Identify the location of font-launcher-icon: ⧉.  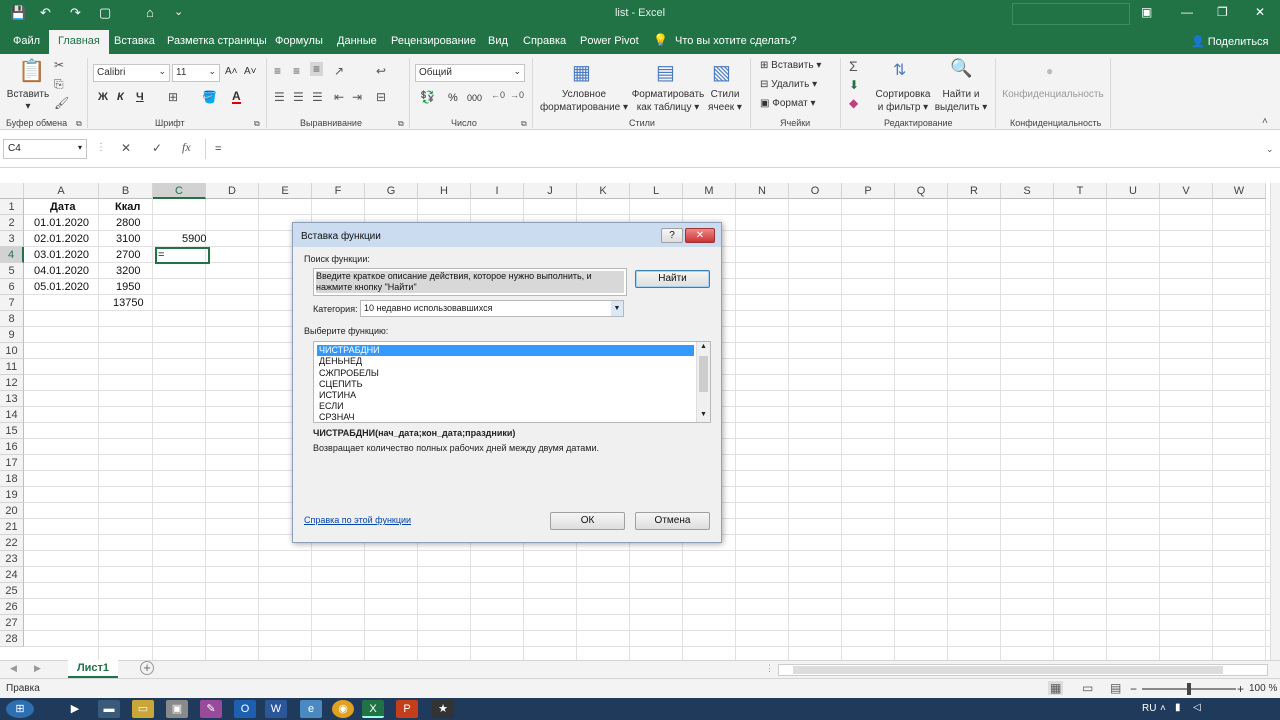
(257, 124).